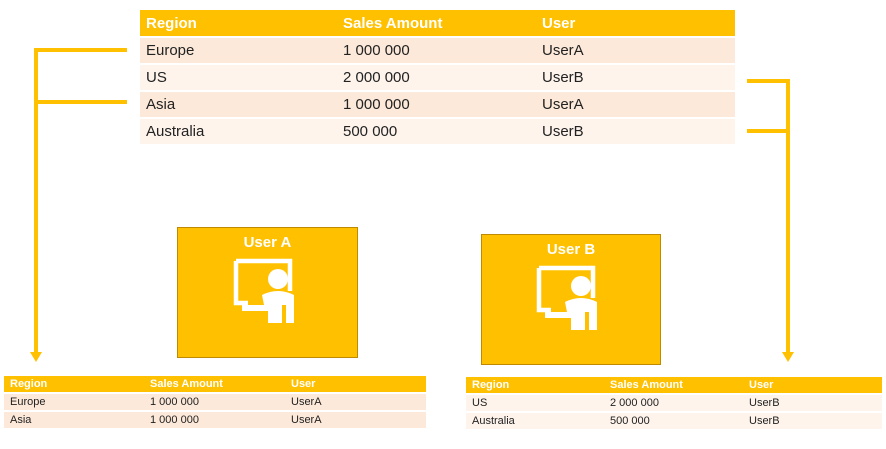 Image resolution: width=886 pixels, height=449 pixels. I want to click on user-b-card: User B, so click(571, 299).